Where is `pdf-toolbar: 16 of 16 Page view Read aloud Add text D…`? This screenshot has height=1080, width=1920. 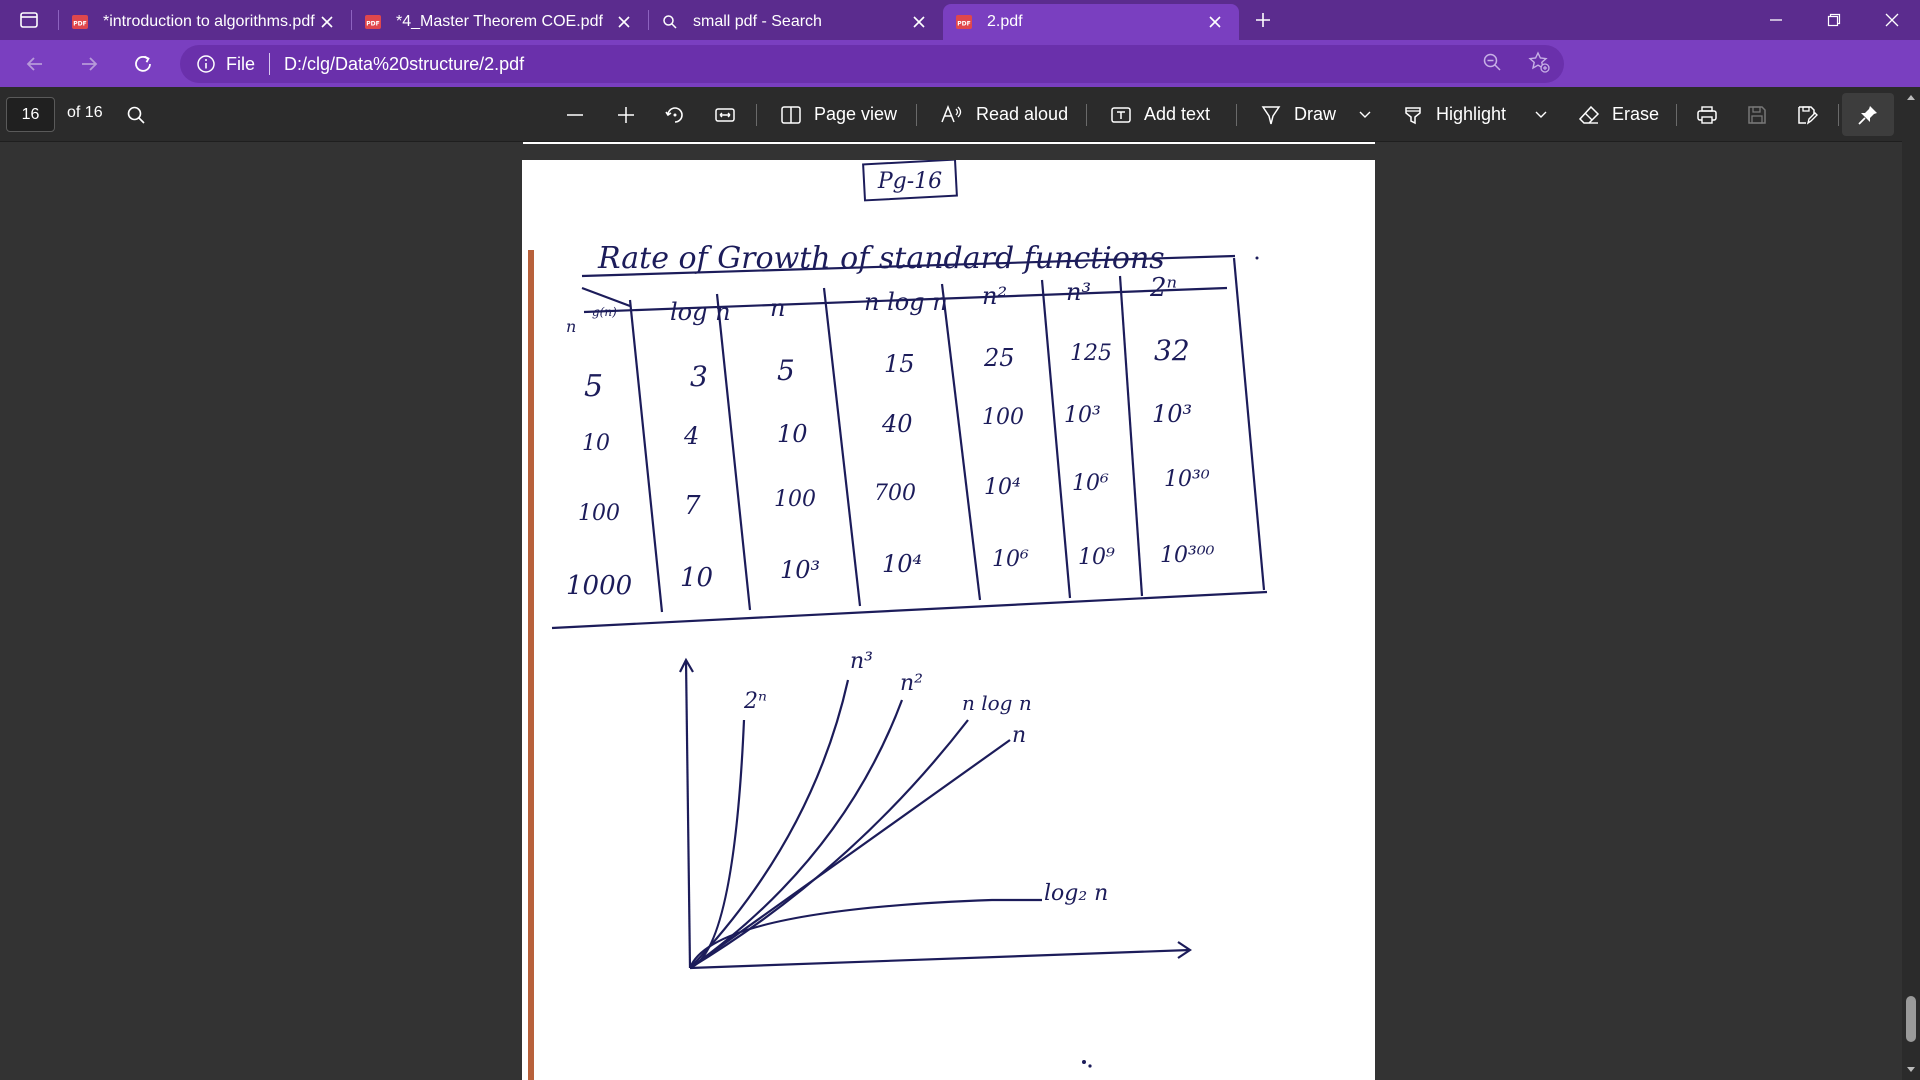 pdf-toolbar: 16 of 16 Page view Read aloud Add text D… is located at coordinates (960, 114).